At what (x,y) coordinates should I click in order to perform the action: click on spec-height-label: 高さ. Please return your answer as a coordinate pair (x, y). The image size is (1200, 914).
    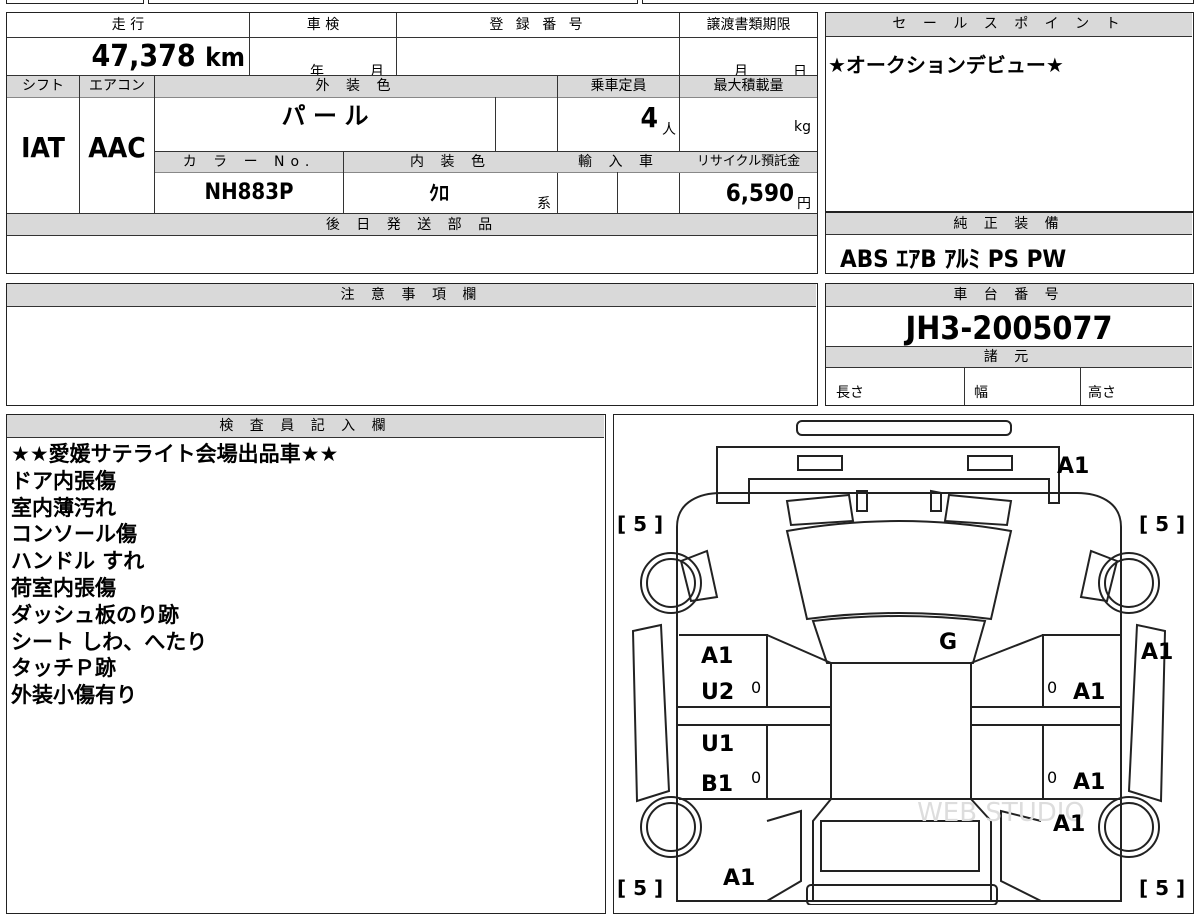
    Looking at the image, I should click on (1102, 393).